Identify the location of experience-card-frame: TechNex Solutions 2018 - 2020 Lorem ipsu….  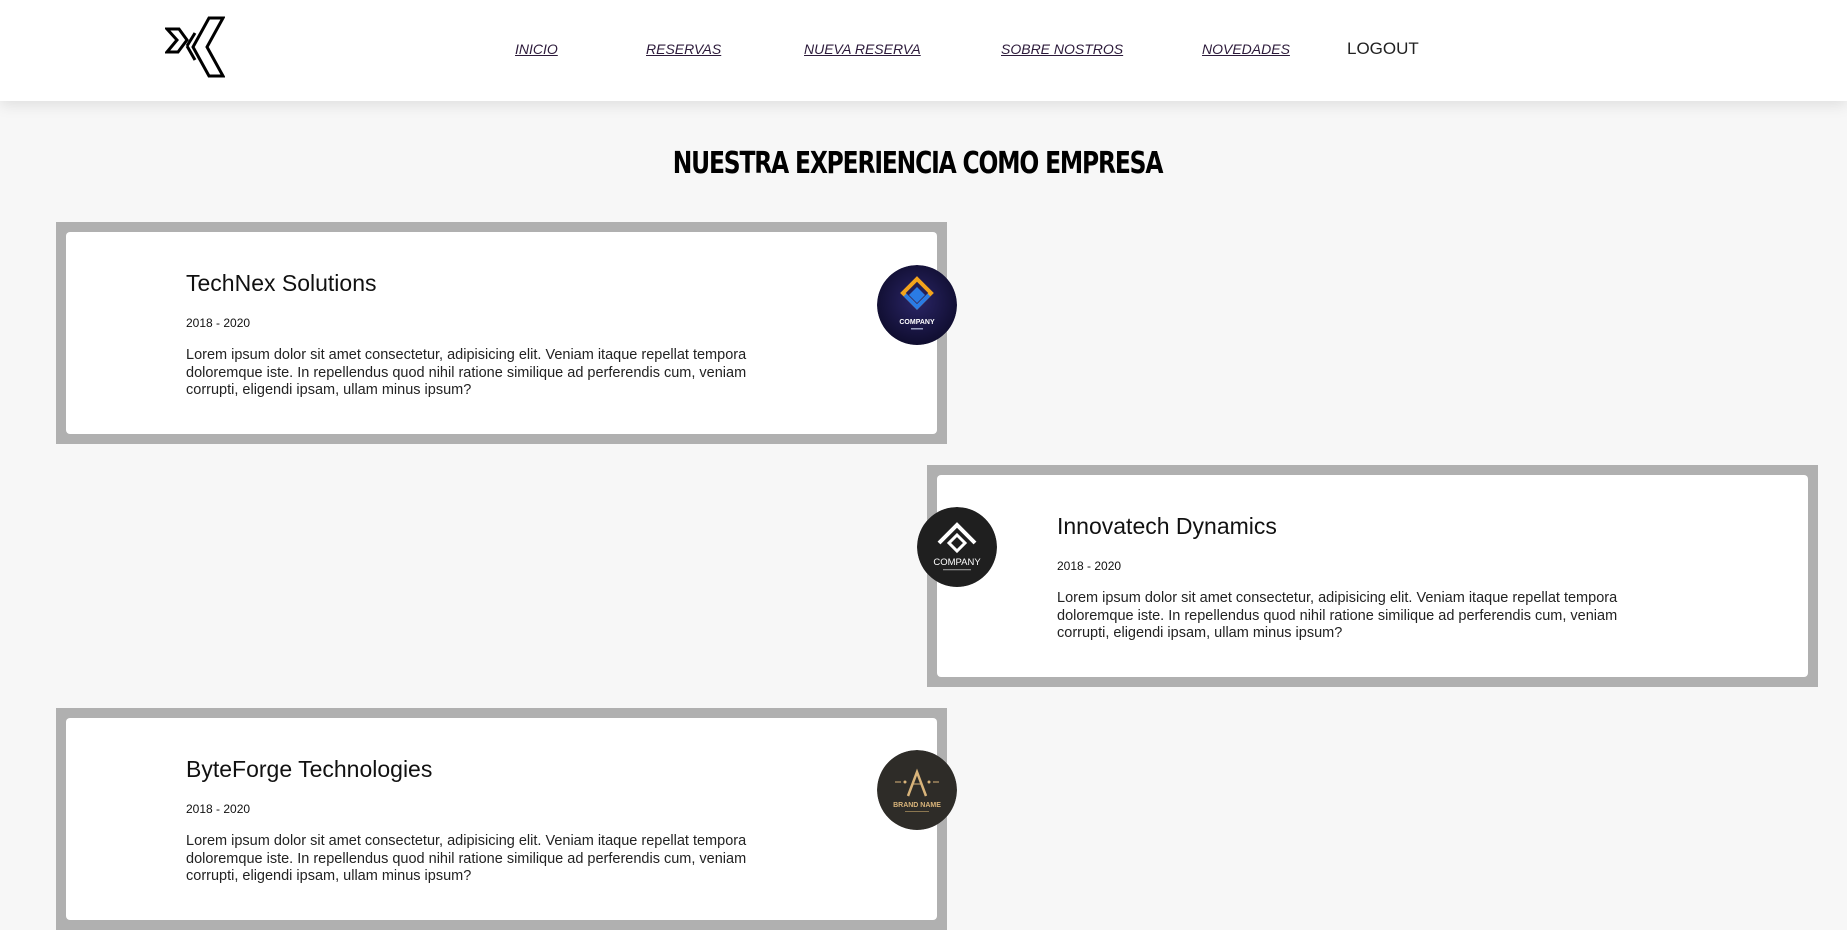
(501, 333).